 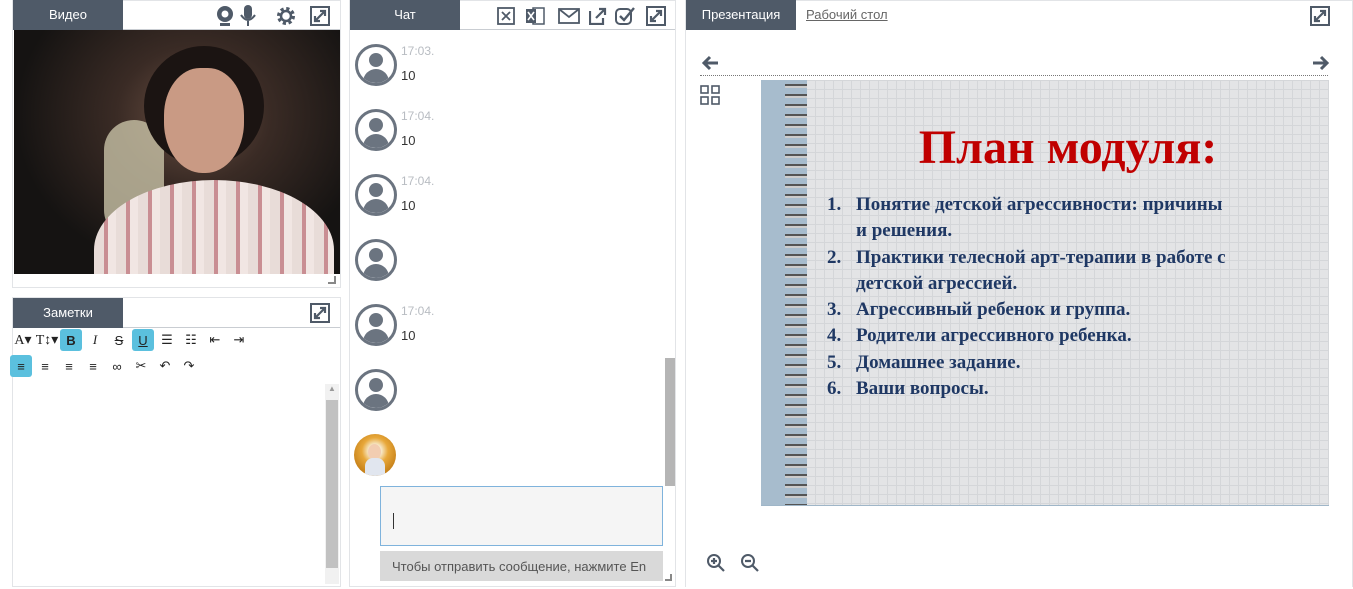 What do you see at coordinates (165, 366) in the screenshot?
I see `undo-button: ↶` at bounding box center [165, 366].